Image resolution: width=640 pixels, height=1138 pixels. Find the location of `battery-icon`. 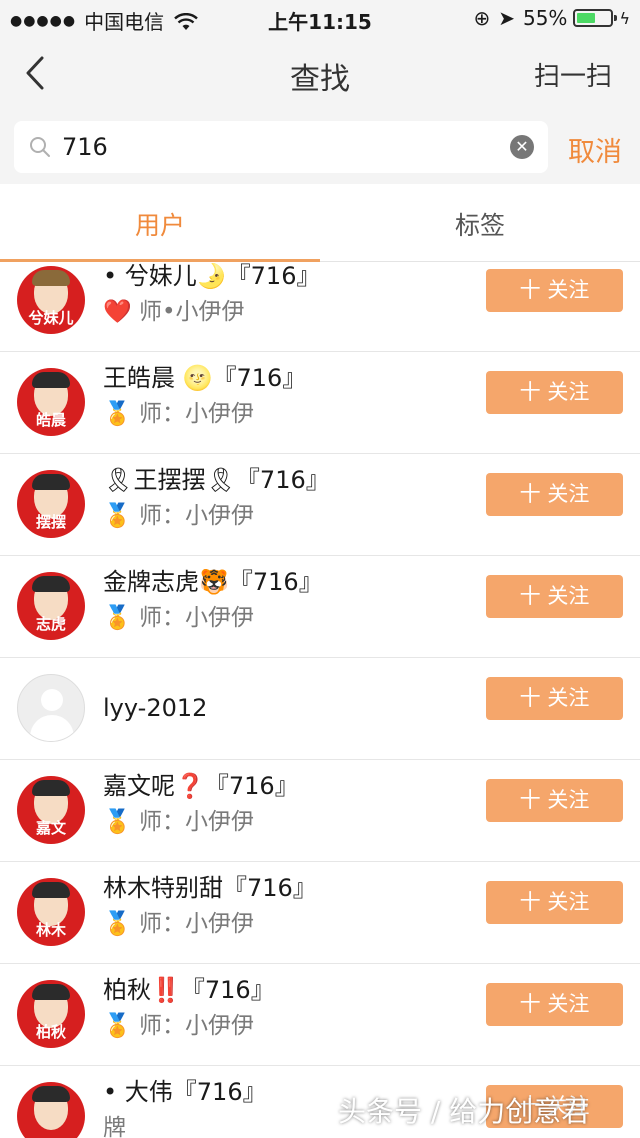

battery-icon is located at coordinates (595, 18).